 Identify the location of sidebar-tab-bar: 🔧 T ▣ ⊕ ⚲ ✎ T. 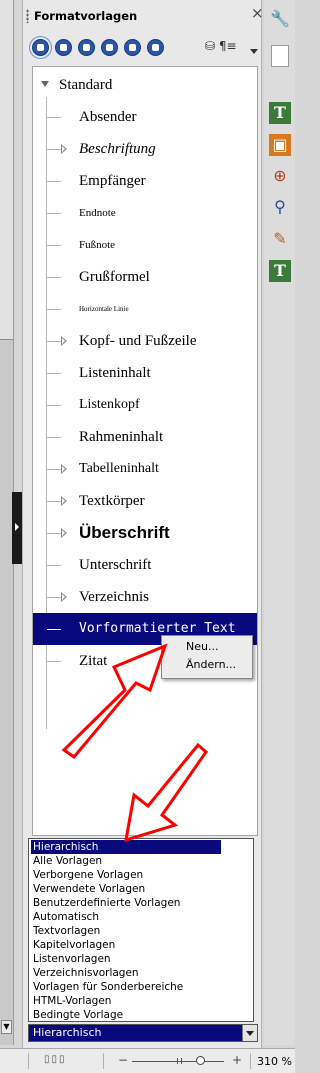
(279, 522).